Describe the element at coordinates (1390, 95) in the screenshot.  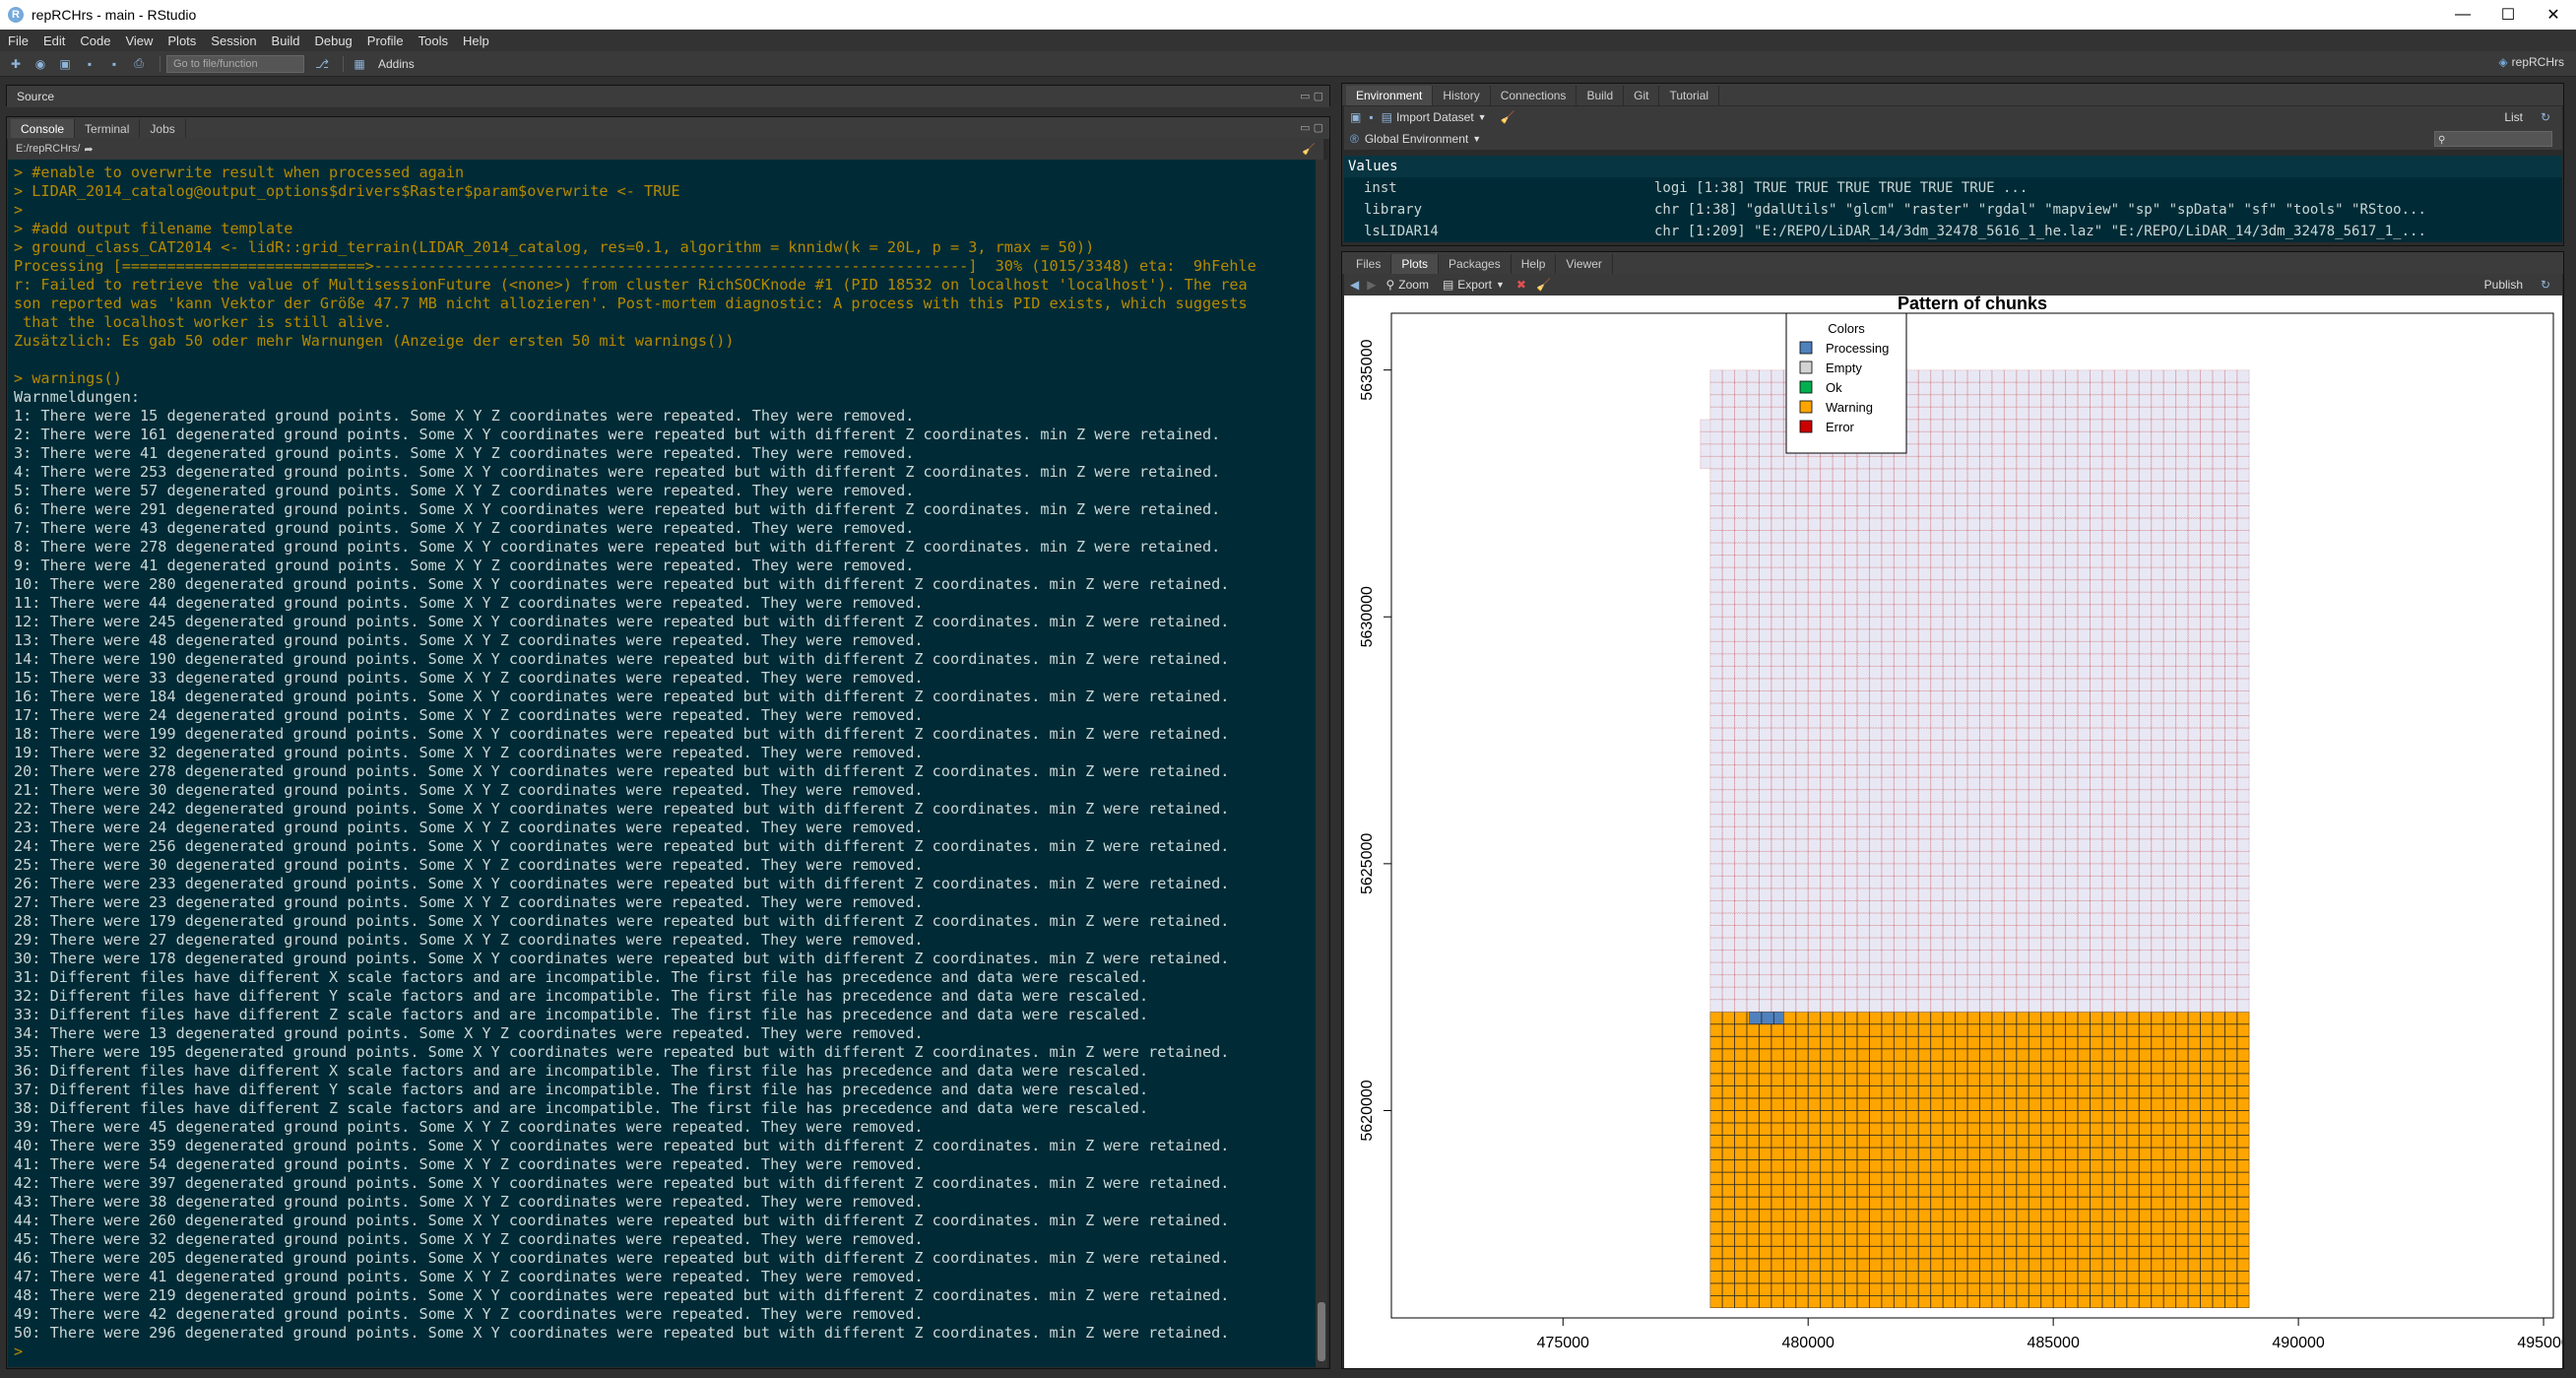
I see `tab-environment: Environment` at that location.